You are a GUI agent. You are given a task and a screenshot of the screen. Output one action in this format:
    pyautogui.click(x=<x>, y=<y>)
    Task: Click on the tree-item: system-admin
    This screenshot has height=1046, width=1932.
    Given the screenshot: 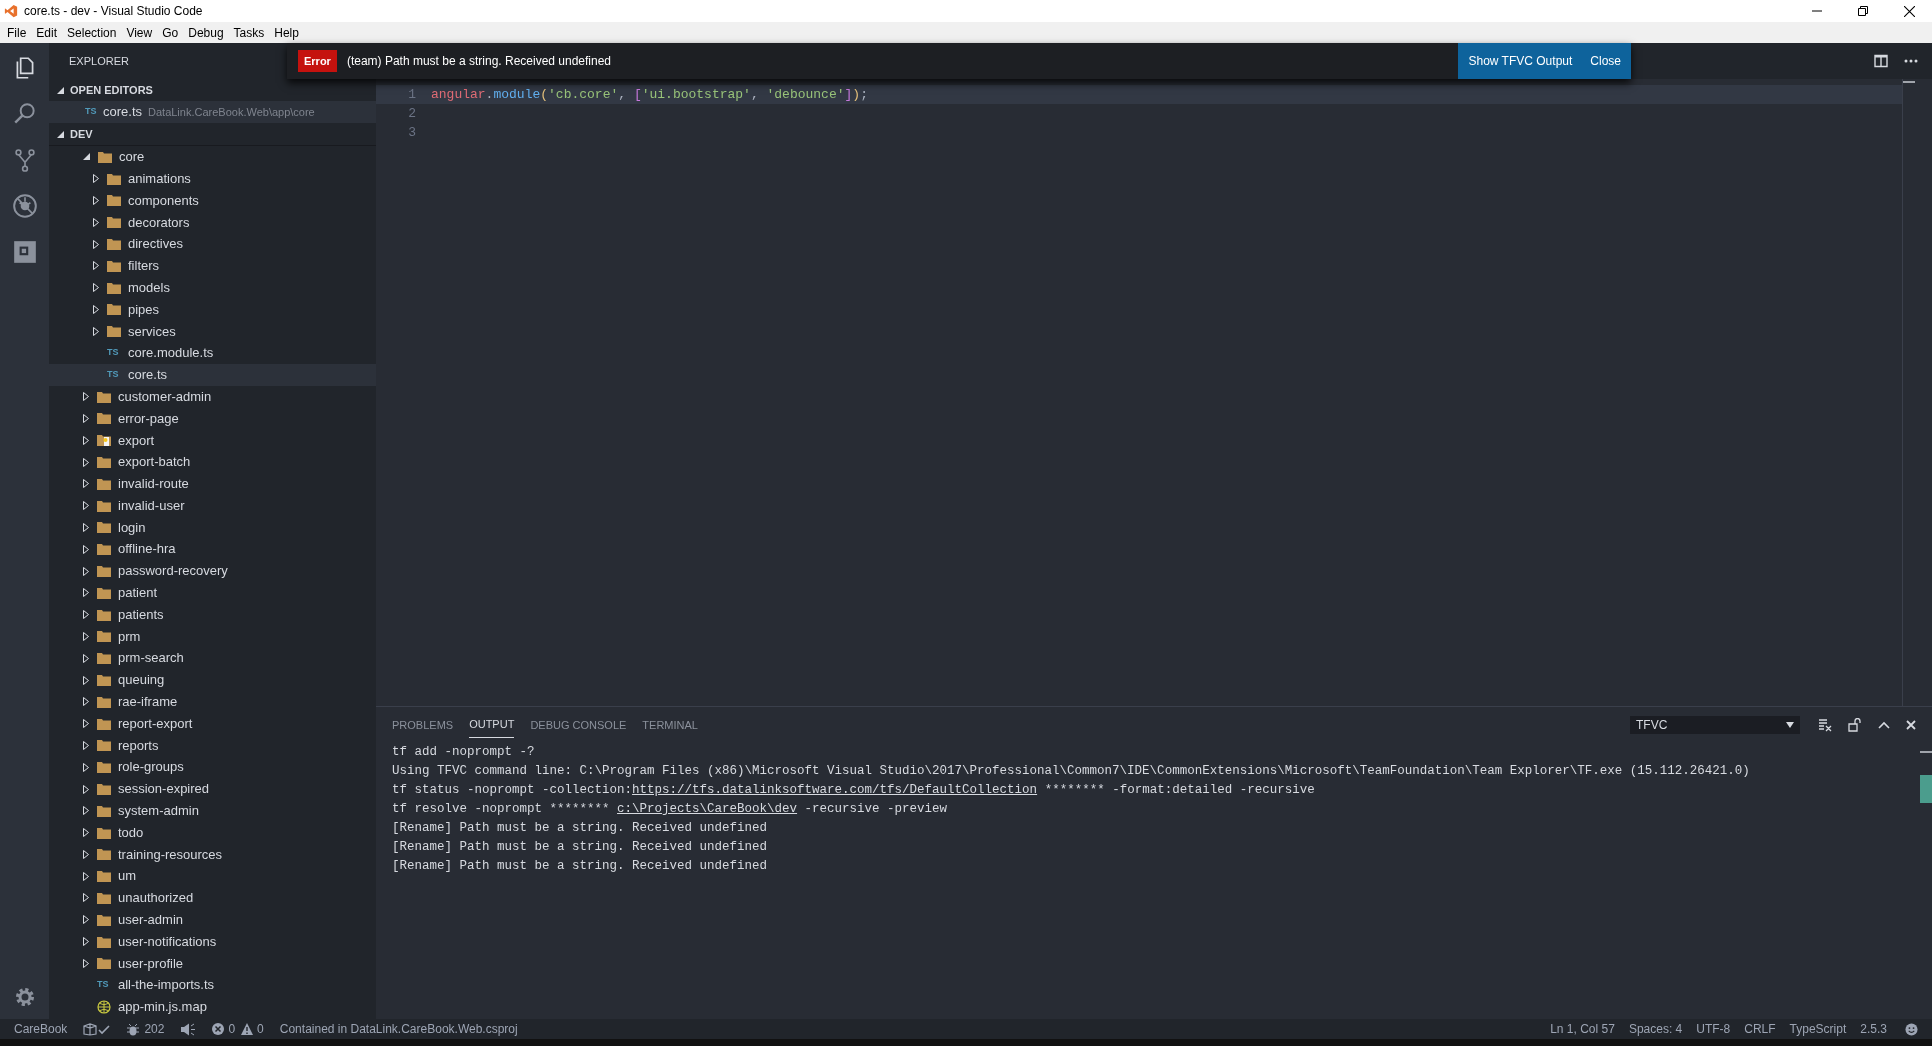 What is the action you would take?
    pyautogui.click(x=212, y=810)
    